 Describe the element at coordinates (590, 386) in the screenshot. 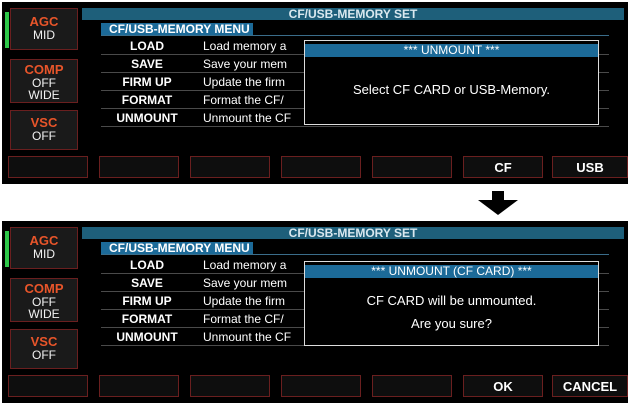

I see `cancel-button: CANCEL` at that location.